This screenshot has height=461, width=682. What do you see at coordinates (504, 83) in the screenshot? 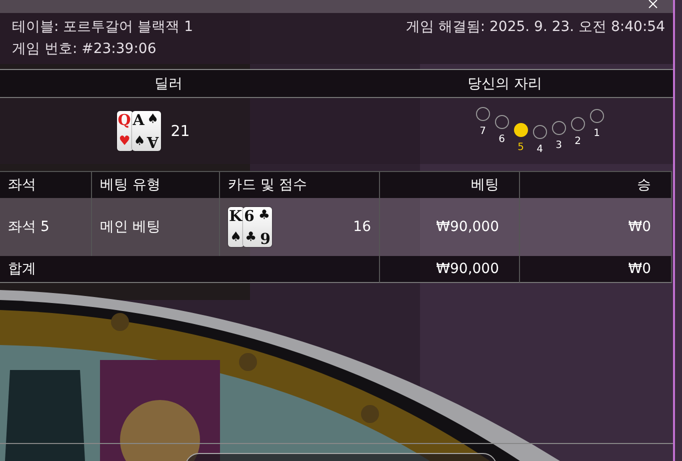
I see `section-title: 당신의 자리` at bounding box center [504, 83].